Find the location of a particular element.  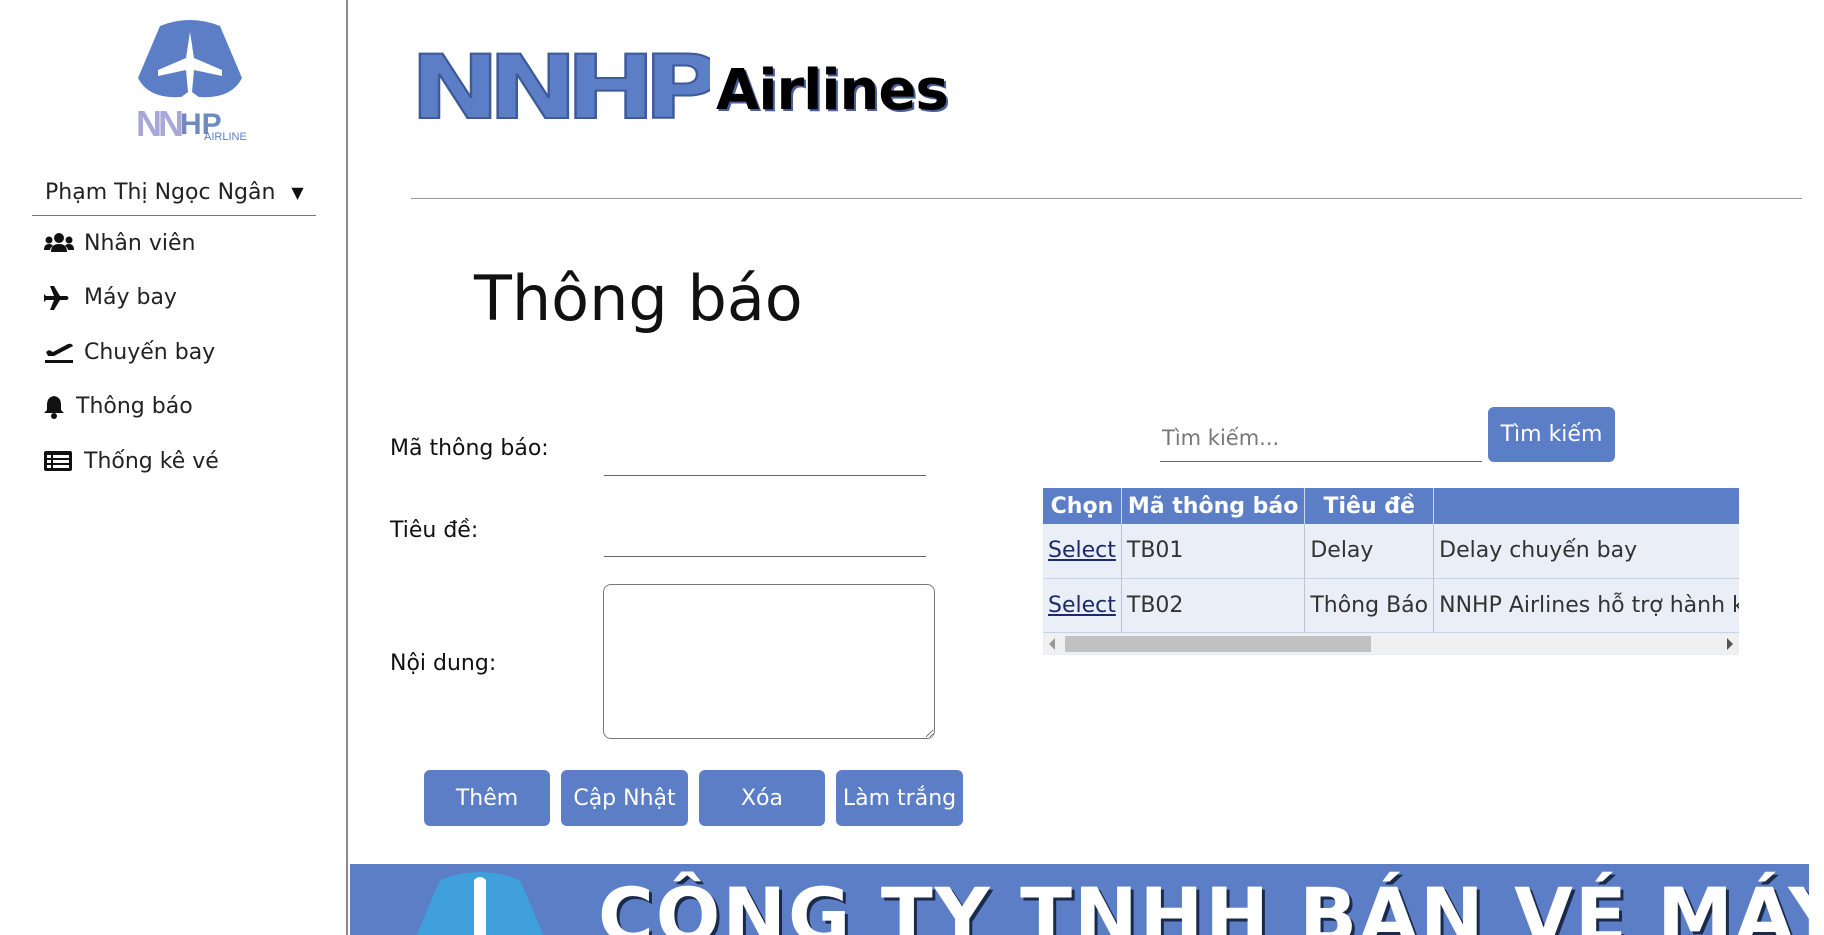

column-header: Mã thông báo is located at coordinates (1213, 506).